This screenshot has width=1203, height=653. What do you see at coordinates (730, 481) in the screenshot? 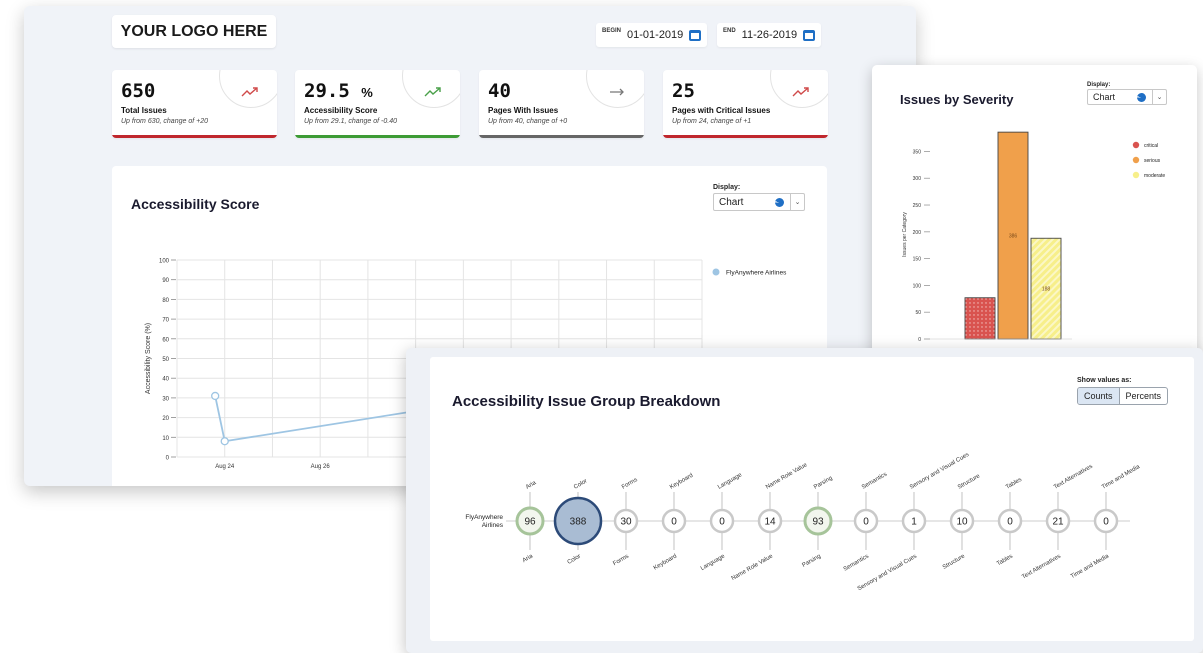
I see `category-label-top: Language` at bounding box center [730, 481].